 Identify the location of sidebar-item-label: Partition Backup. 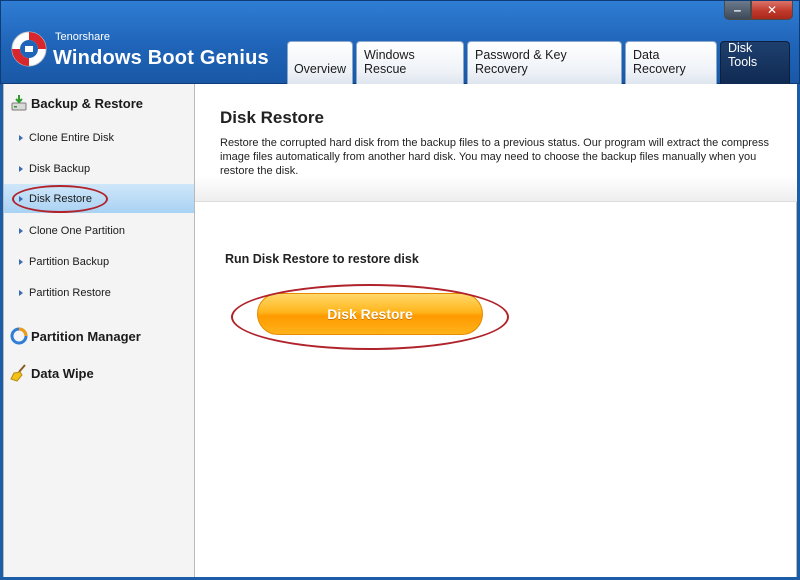
(69, 261).